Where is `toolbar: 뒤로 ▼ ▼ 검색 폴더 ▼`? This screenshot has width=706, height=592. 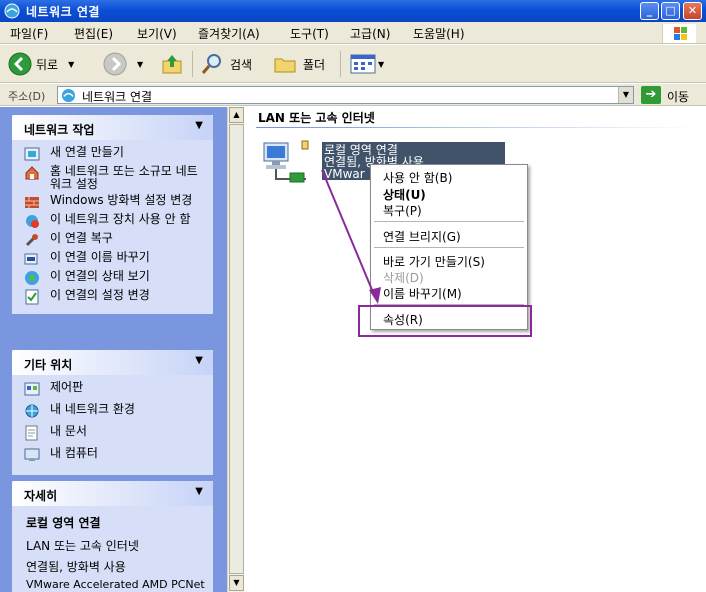 toolbar: 뒤로 ▼ ▼ 검색 폴더 ▼ is located at coordinates (353, 64).